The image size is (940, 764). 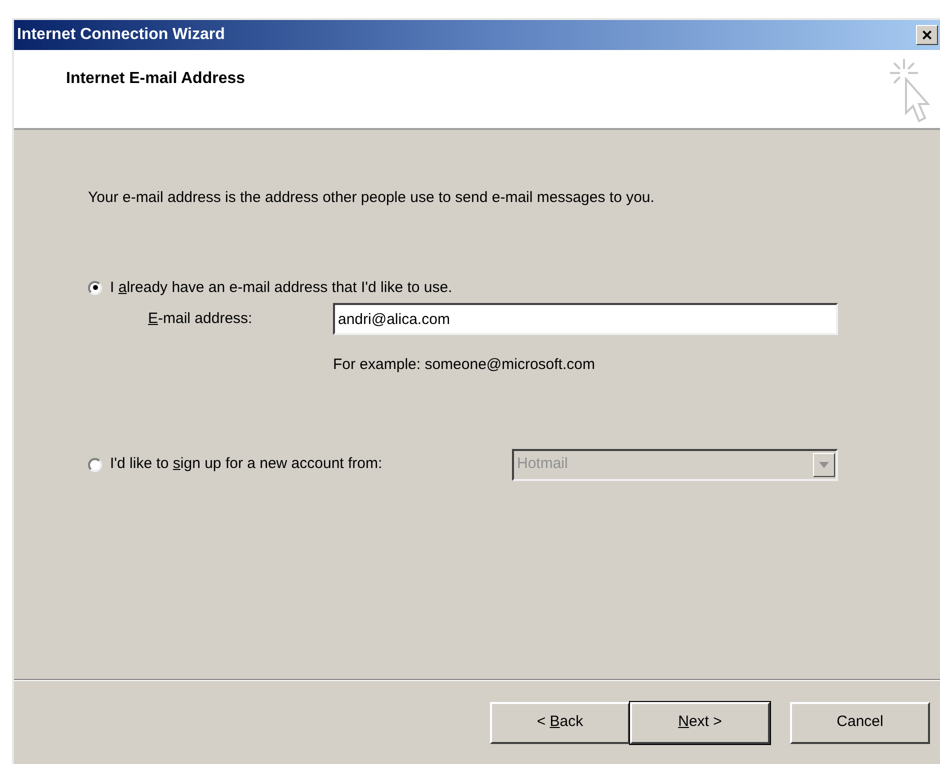 What do you see at coordinates (860, 723) in the screenshot?
I see `wizard-button: Cancel` at bounding box center [860, 723].